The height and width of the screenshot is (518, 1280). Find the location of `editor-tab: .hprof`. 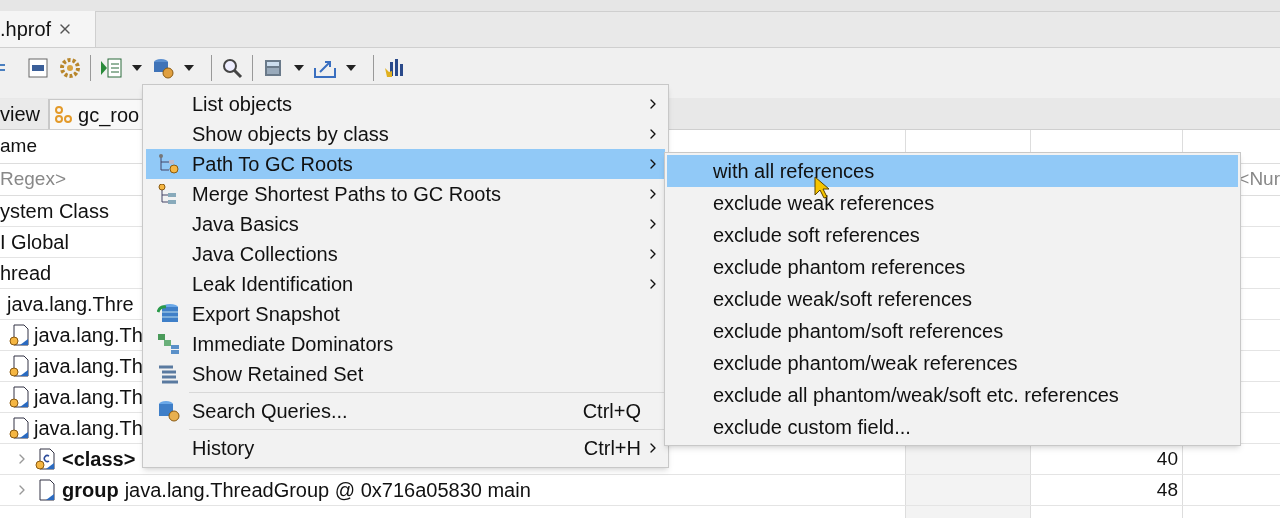

editor-tab: .hprof is located at coordinates (48, 29).